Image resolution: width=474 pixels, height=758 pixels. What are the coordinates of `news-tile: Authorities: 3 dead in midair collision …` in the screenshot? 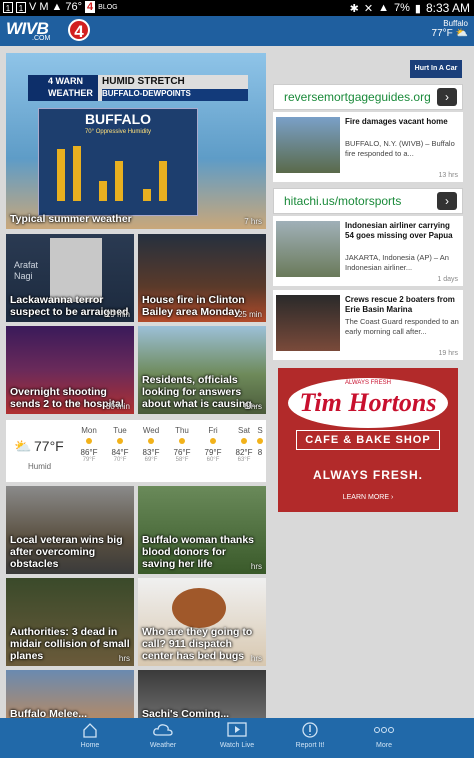 It's located at (70, 622).